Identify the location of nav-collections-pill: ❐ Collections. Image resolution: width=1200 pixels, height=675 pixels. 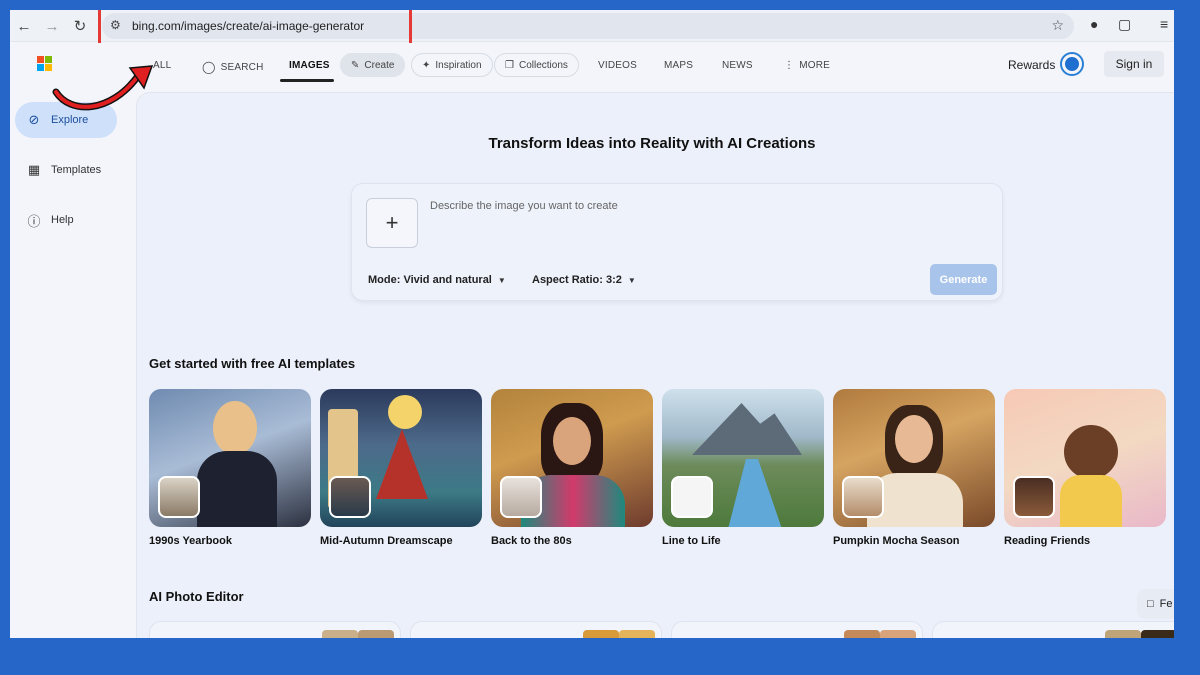
(536, 65).